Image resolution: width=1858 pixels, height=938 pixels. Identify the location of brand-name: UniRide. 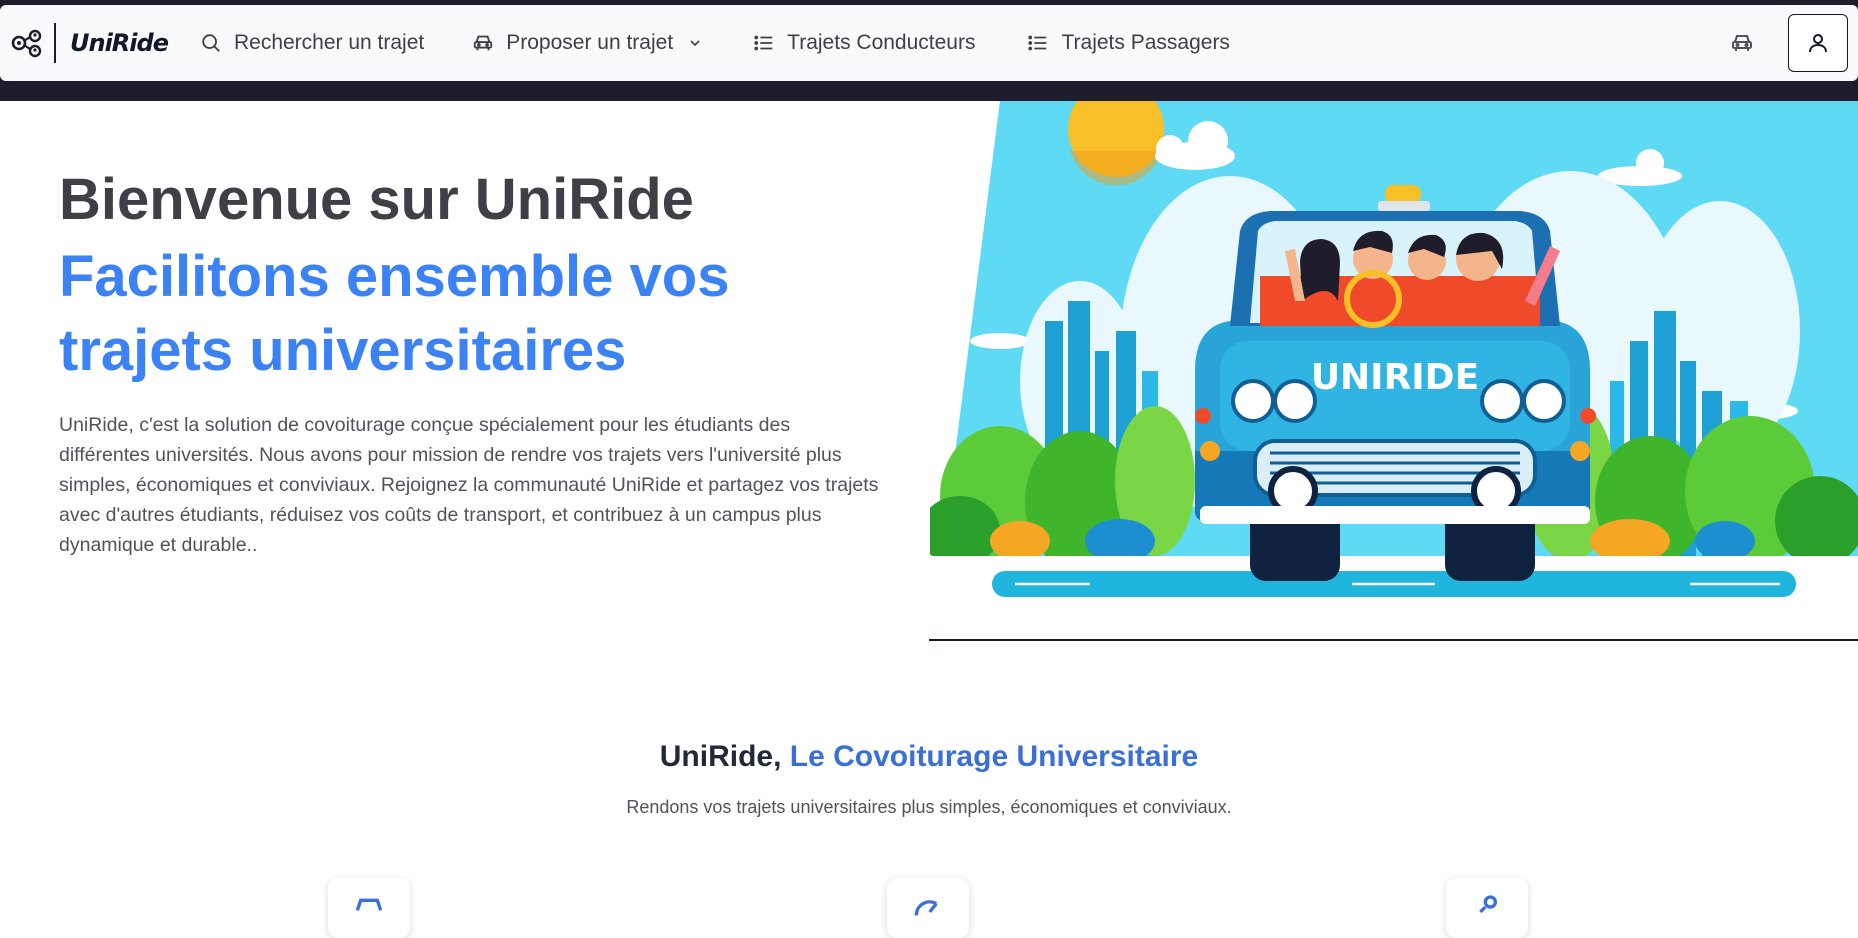
(119, 43).